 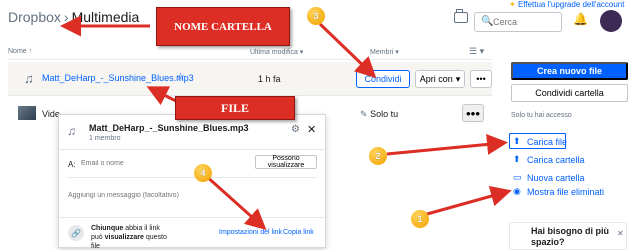 I want to click on link-access-who: Chiunque, so click(x=107, y=228).